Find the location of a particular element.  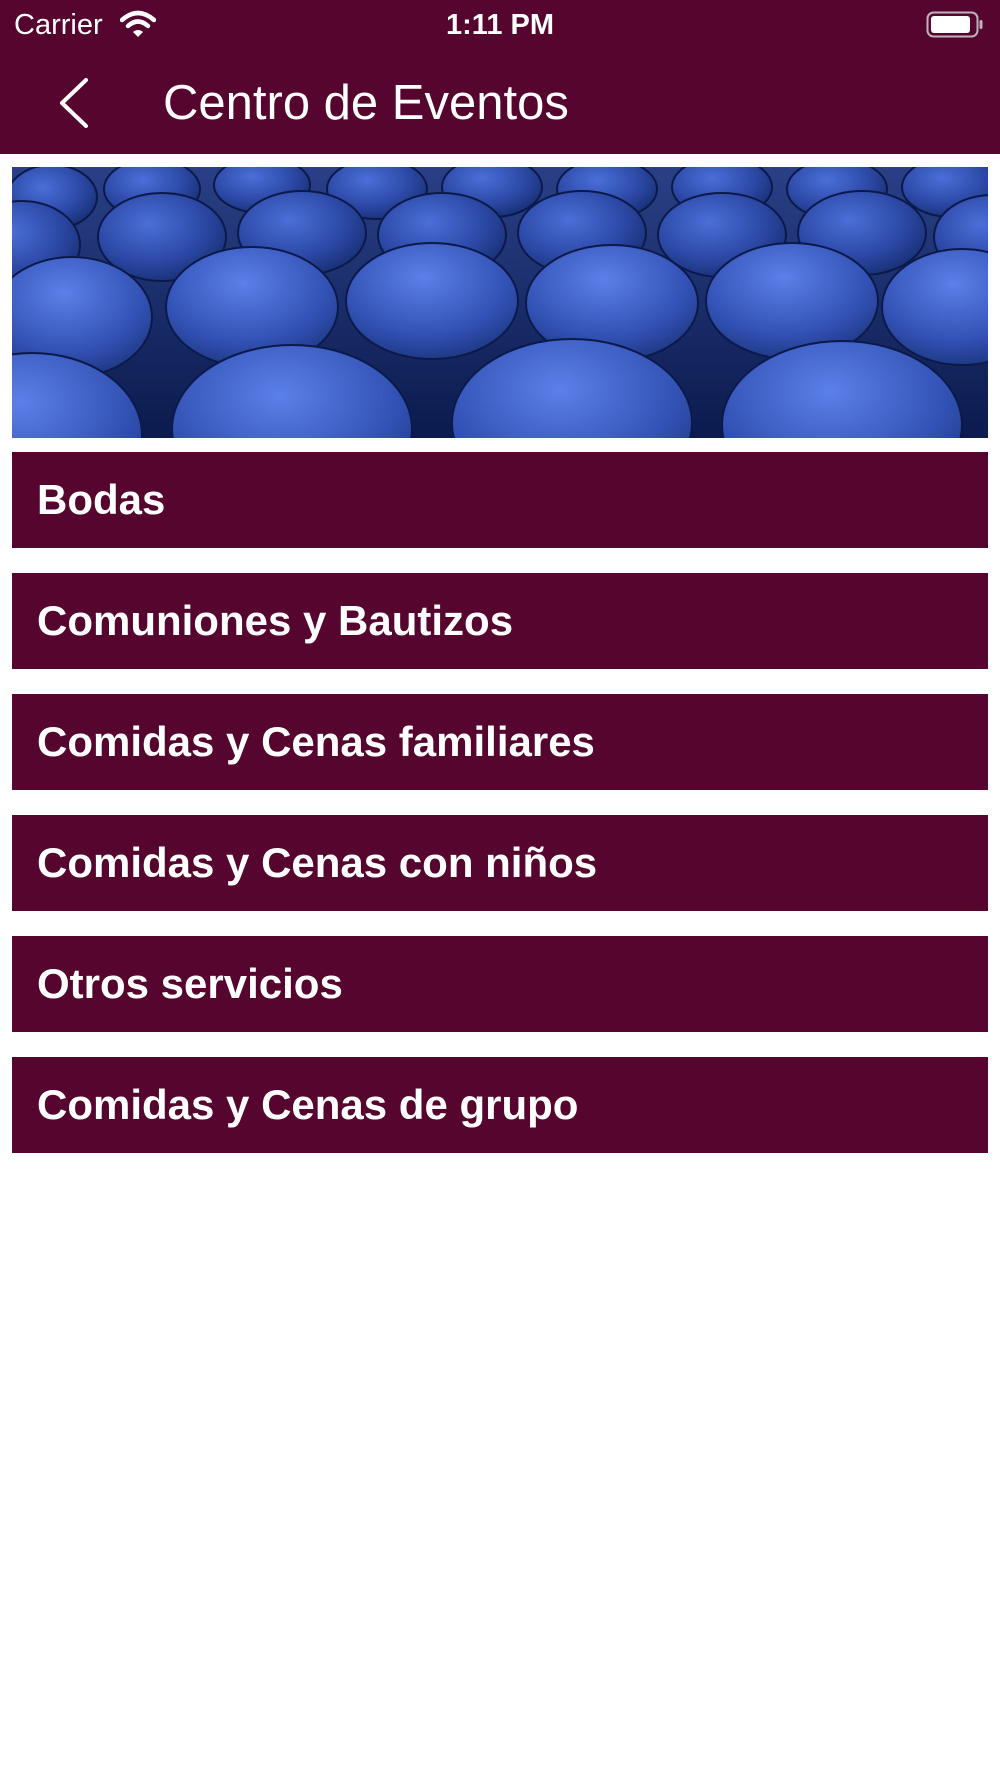

hero-image is located at coordinates (500, 302).